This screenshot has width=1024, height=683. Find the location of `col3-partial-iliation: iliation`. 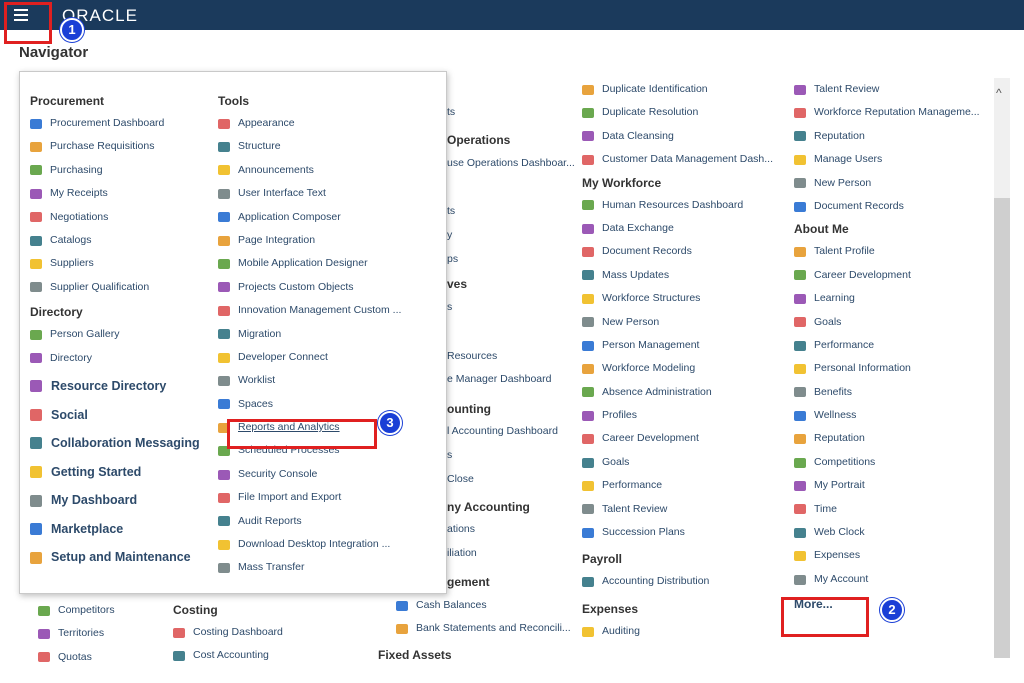

col3-partial-iliation: iliation is located at coordinates (462, 553).